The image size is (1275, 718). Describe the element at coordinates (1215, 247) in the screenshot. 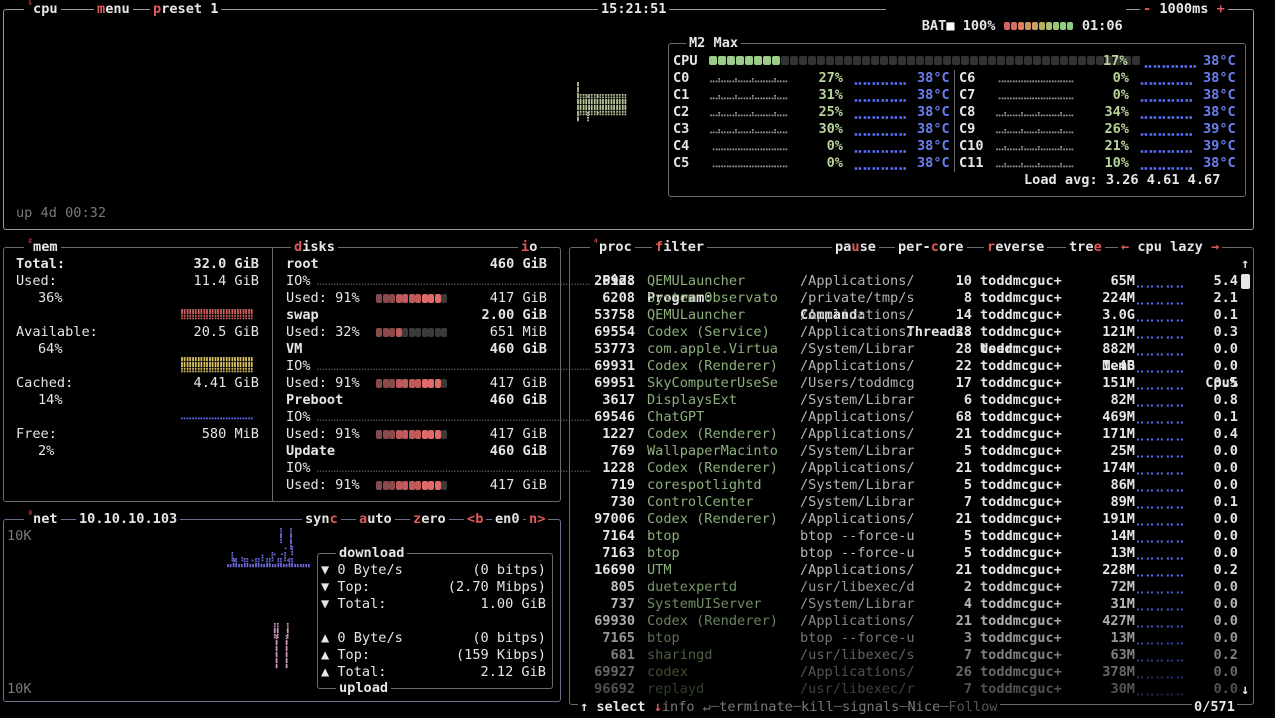

I see `sort-next-icon: →` at that location.